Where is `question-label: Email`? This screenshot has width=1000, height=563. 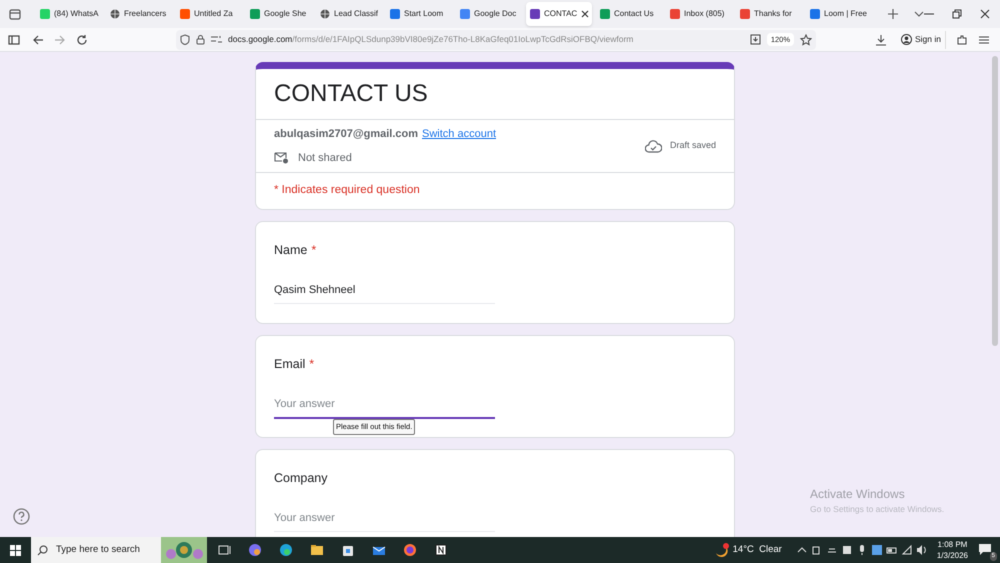
question-label: Email is located at coordinates (290, 365).